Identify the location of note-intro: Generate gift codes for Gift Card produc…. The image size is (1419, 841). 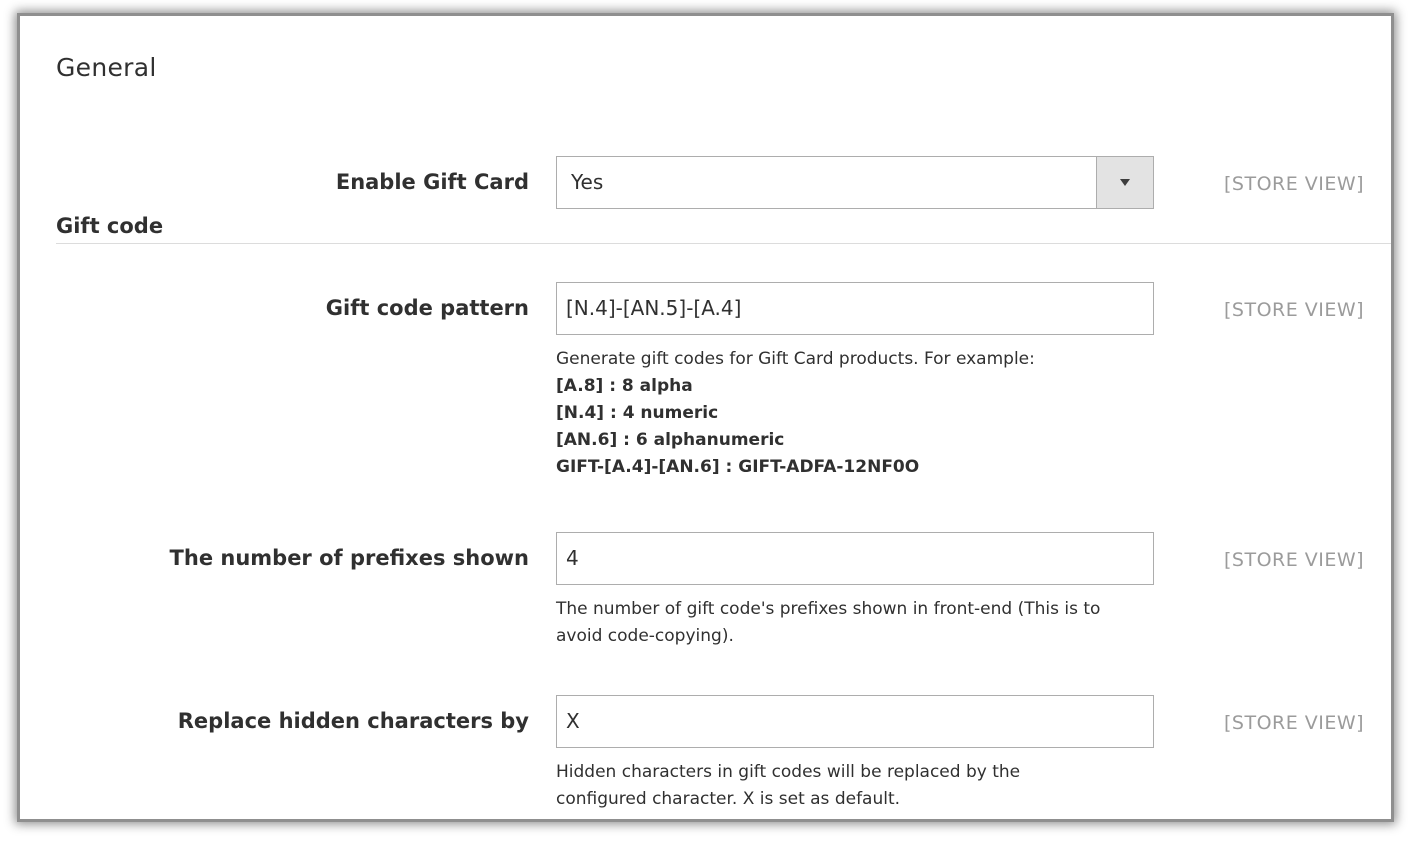
(795, 359).